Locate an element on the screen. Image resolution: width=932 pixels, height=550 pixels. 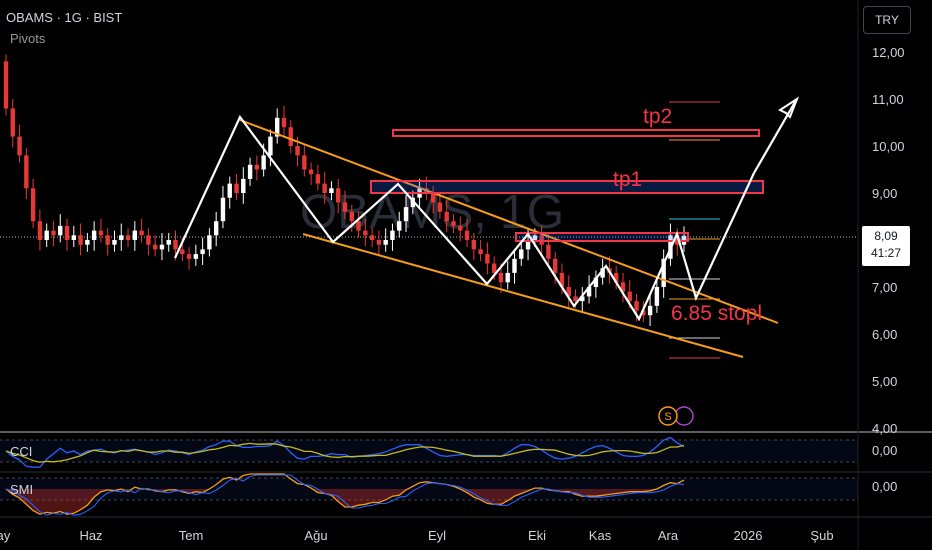
price-tick-label: 4,00 is located at coordinates (884, 428).